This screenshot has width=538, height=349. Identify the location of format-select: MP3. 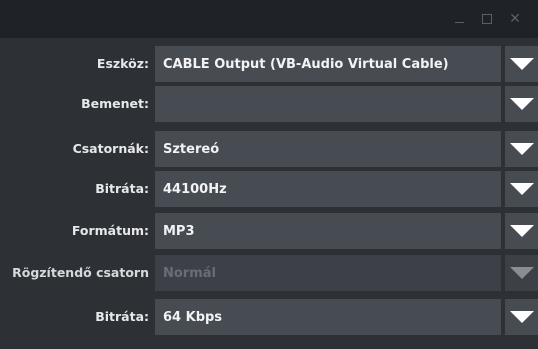
(328, 231).